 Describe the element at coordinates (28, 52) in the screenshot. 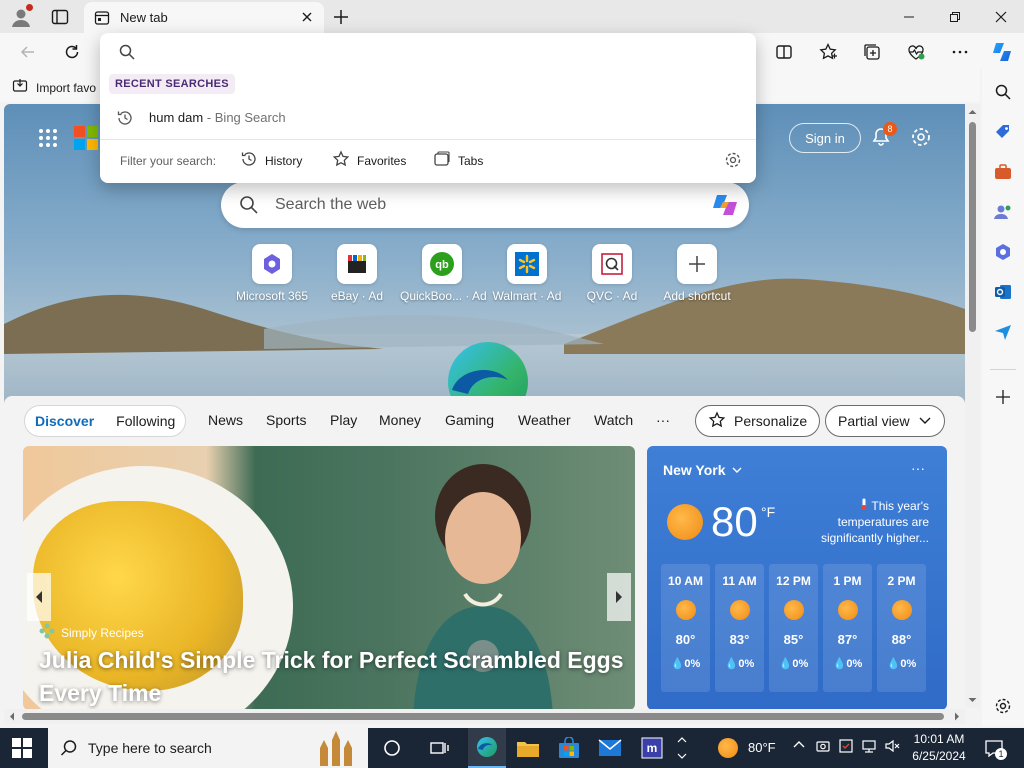

I see `back-icon` at that location.